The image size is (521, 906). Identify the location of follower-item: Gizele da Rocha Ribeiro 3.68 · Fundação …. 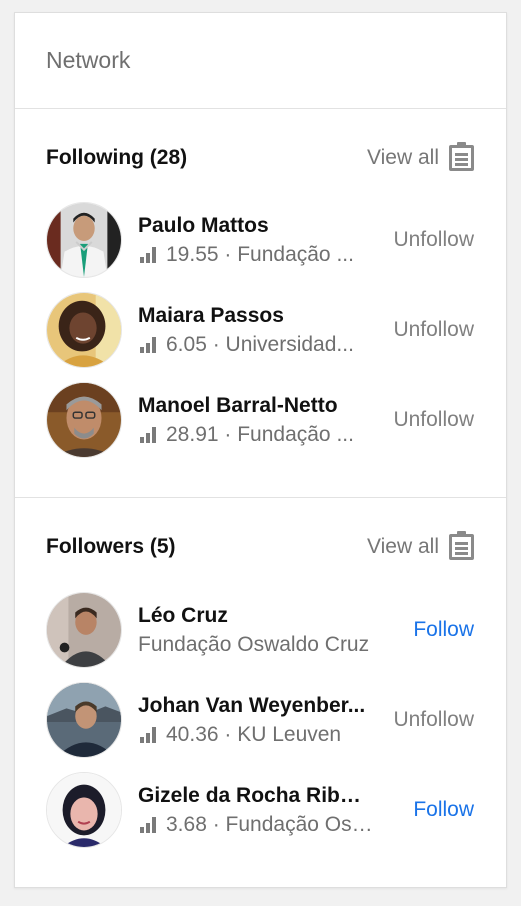
(260, 810).